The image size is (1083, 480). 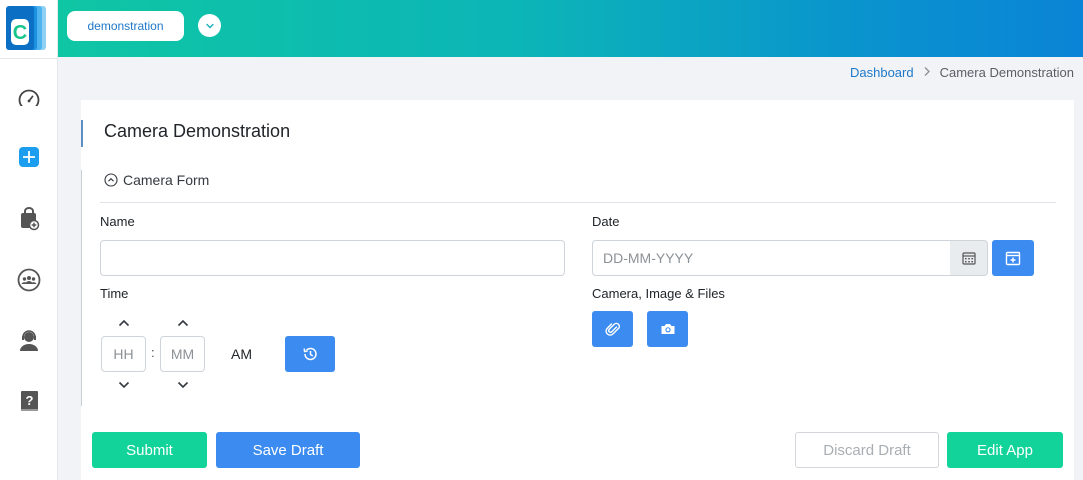 What do you see at coordinates (149, 450) in the screenshot?
I see `submit-button: Submit` at bounding box center [149, 450].